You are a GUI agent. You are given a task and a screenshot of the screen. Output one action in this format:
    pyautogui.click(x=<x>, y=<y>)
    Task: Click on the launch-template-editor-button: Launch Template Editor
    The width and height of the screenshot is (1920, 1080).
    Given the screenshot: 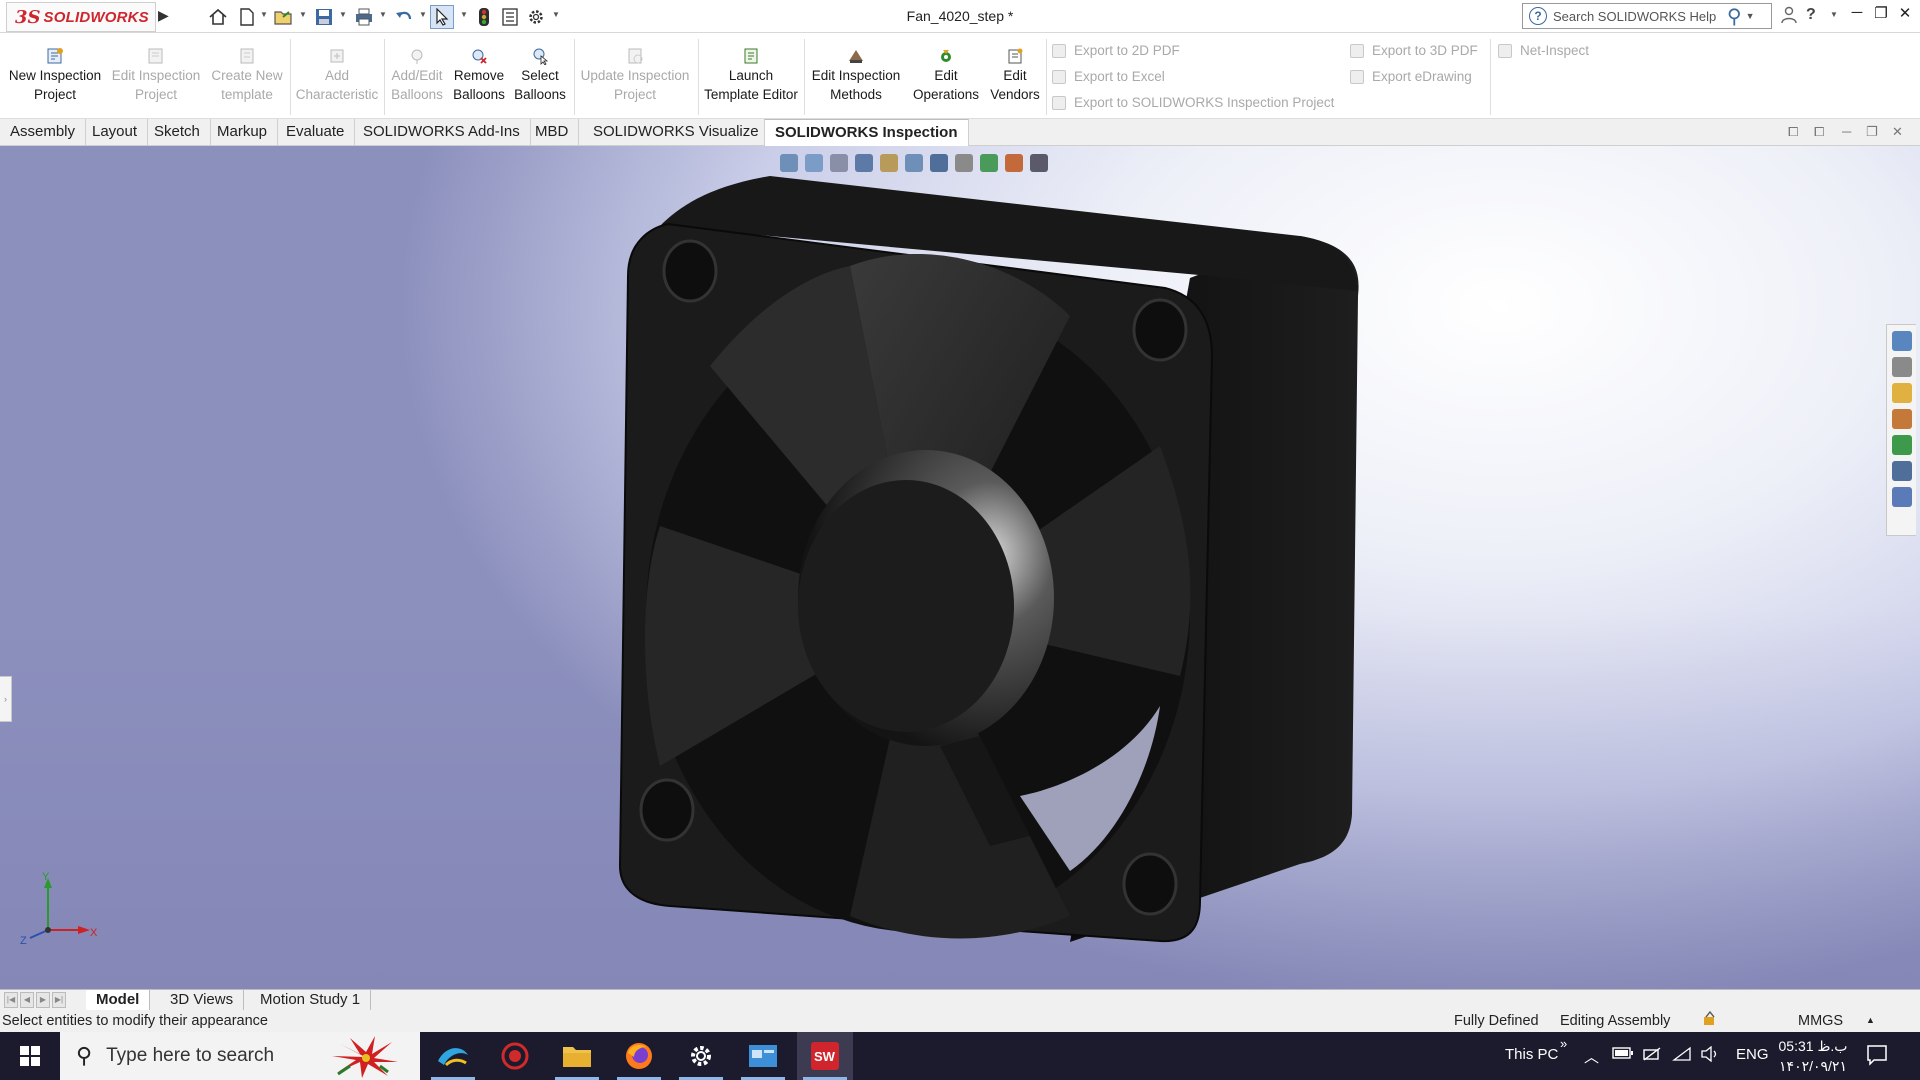 What is the action you would take?
    pyautogui.click(x=751, y=75)
    